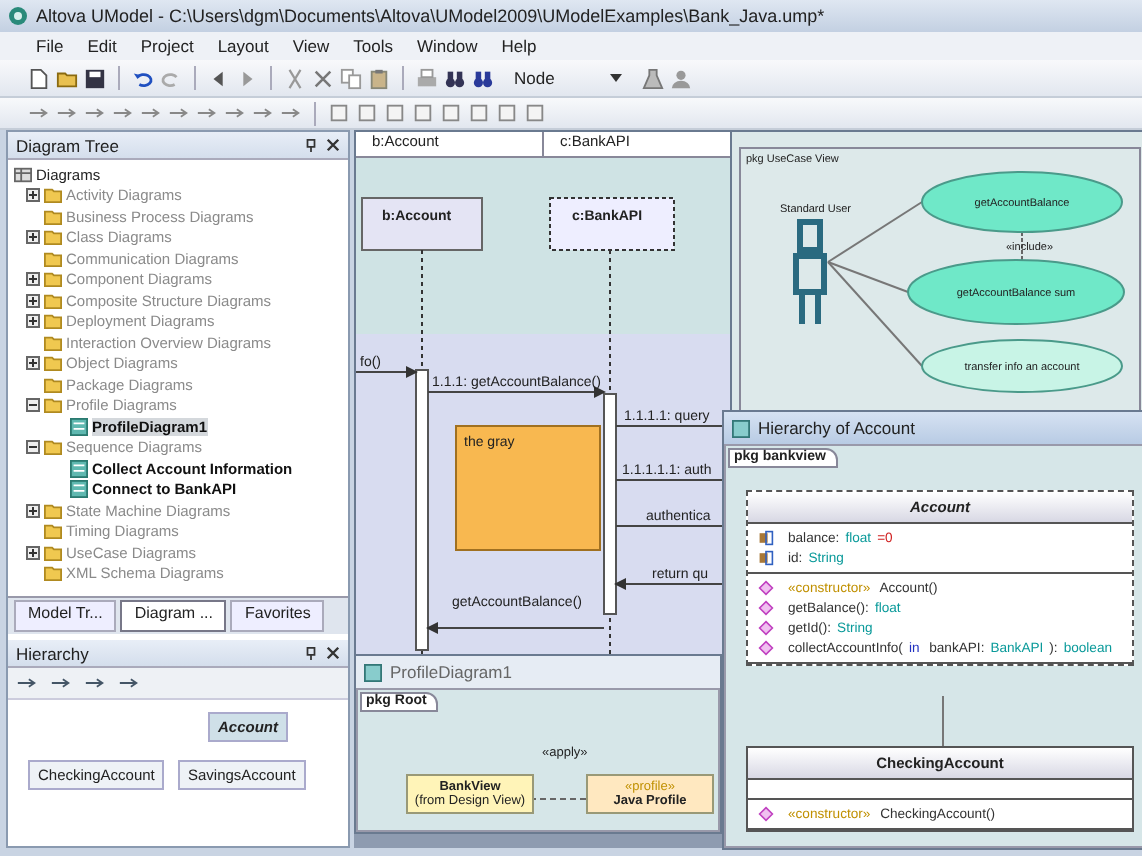 The height and width of the screenshot is (856, 1142). I want to click on folder-icon, so click(53, 447).